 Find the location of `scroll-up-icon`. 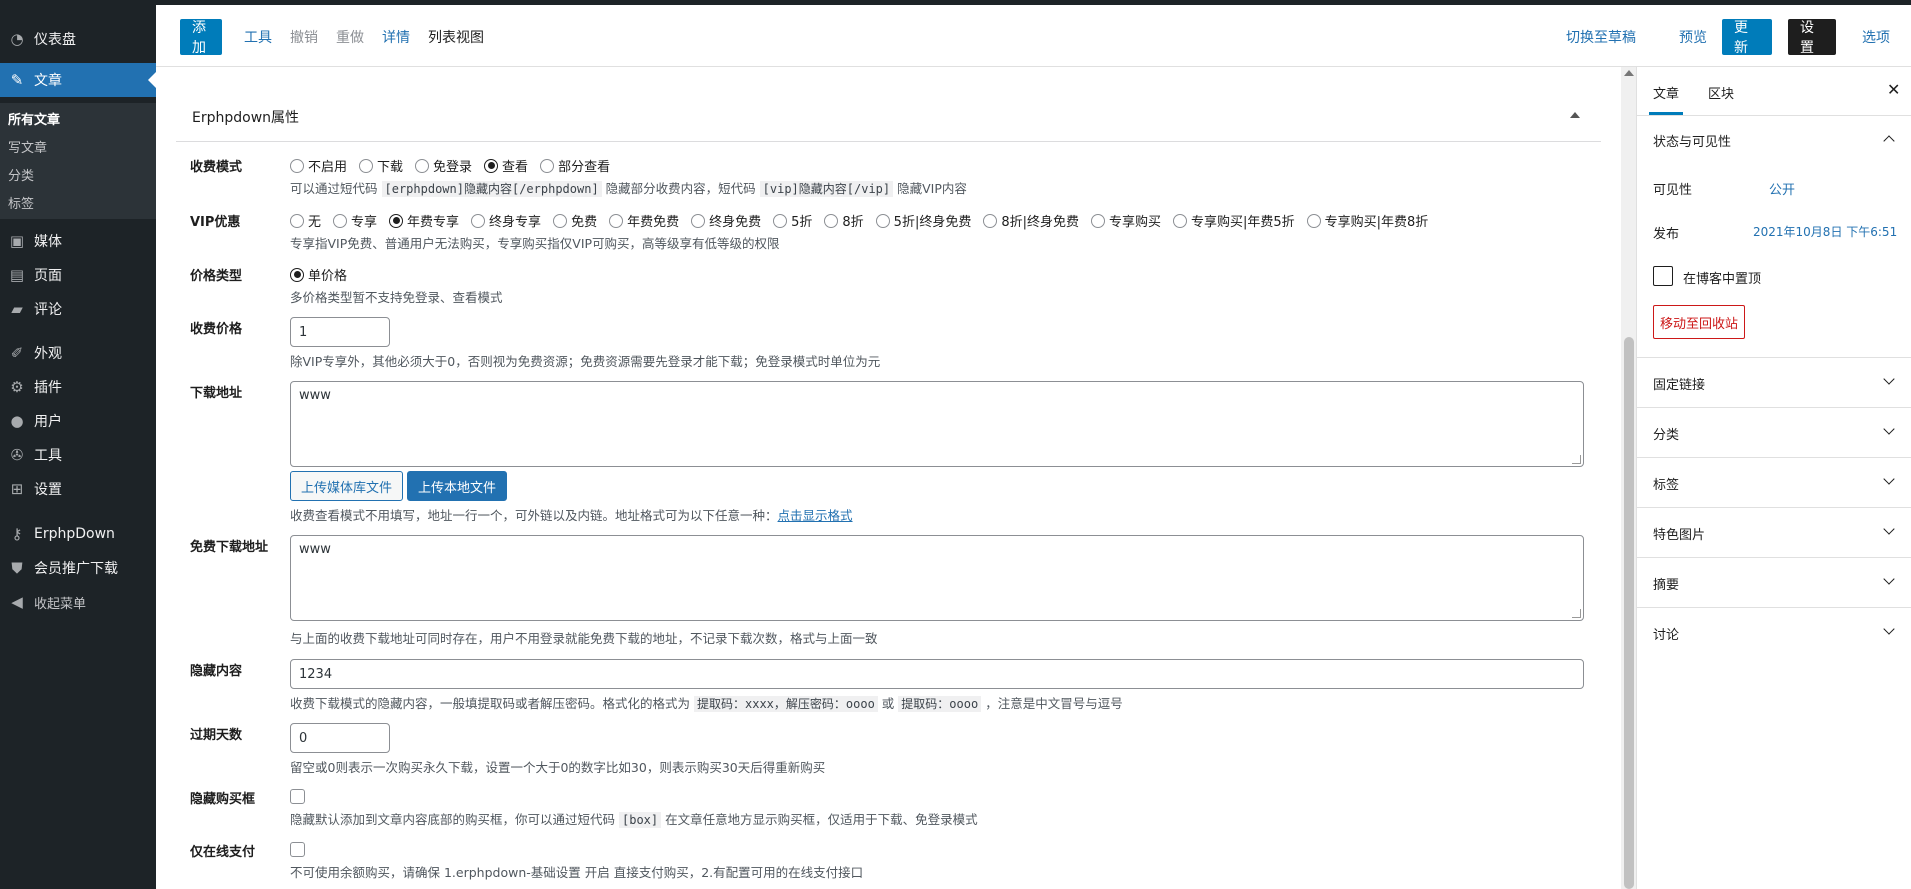

scroll-up-icon is located at coordinates (1629, 73).